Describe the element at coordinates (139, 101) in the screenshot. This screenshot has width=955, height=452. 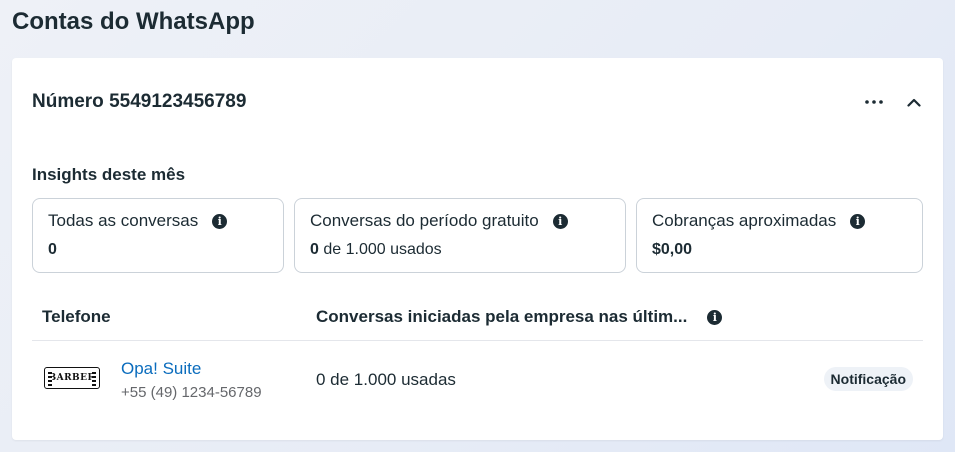
I see `account-number: Número 5549123456789` at that location.